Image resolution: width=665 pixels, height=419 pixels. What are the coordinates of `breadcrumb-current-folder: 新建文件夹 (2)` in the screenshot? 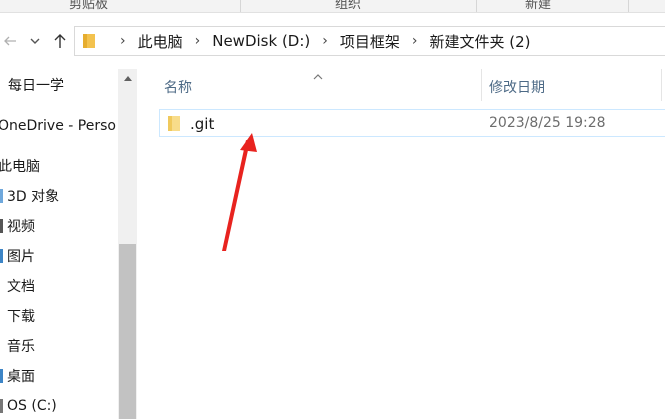 It's located at (479, 41).